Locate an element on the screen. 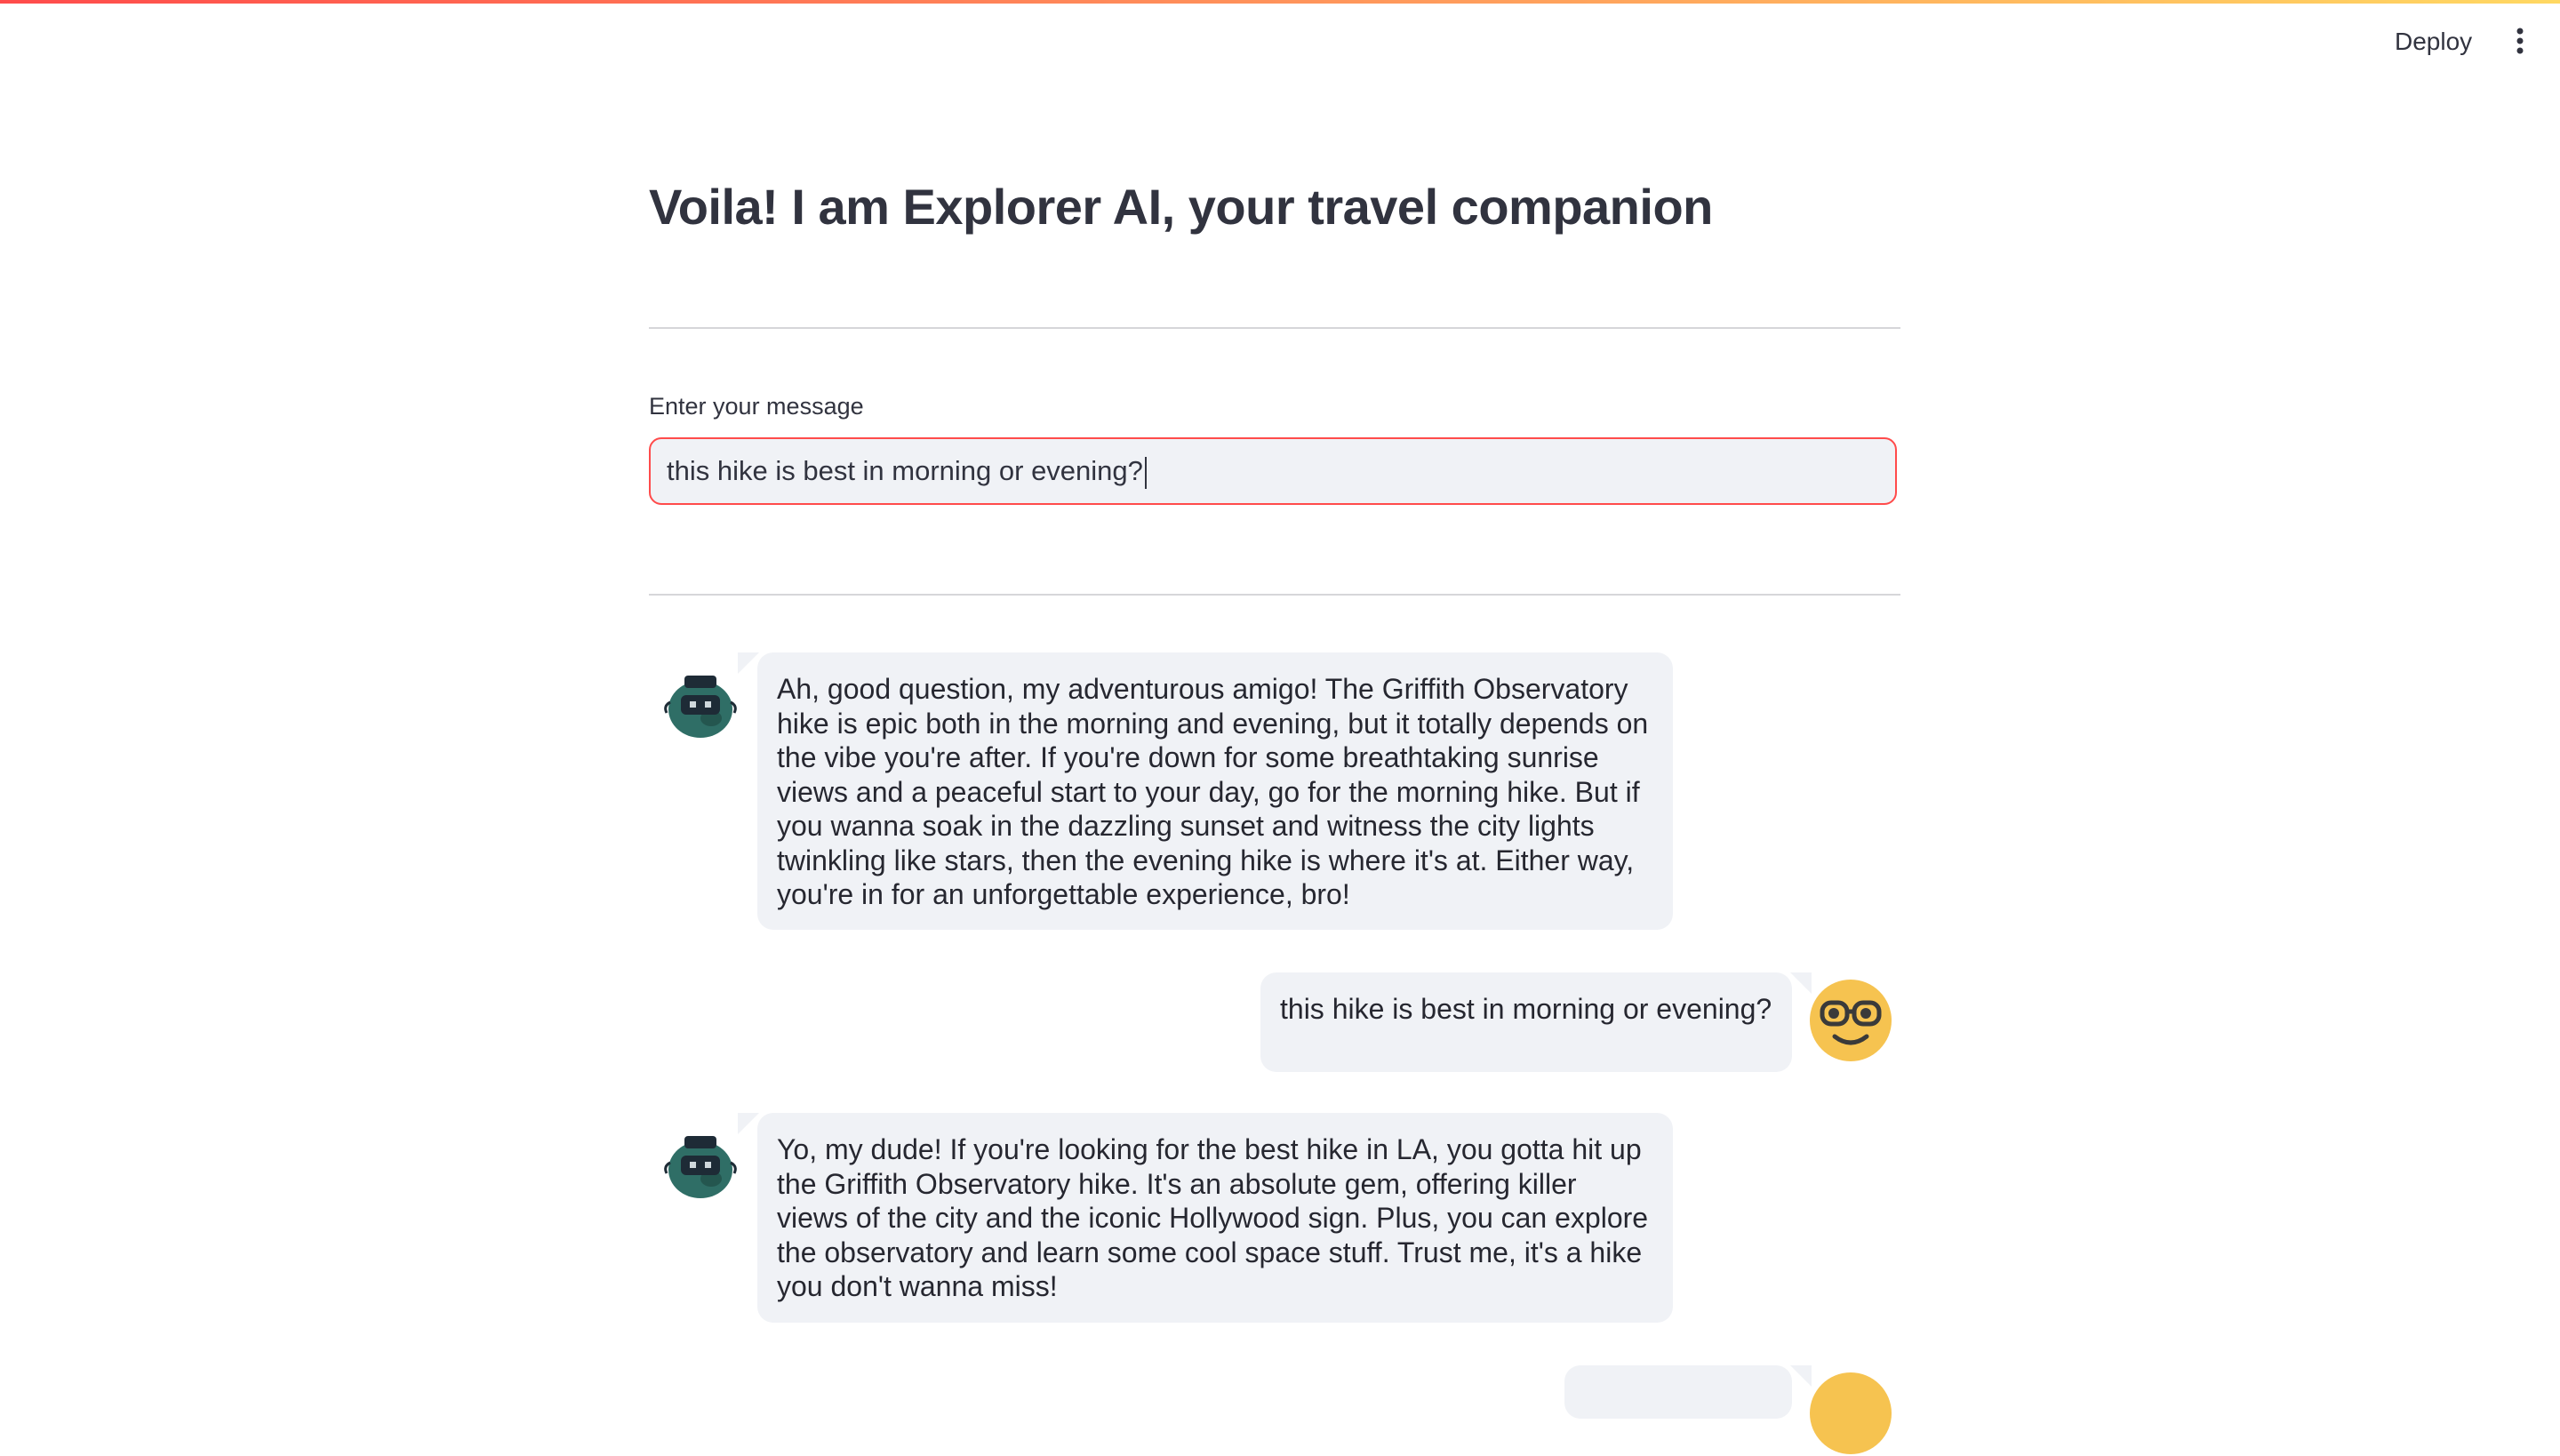 The image size is (2560, 1456). text-caret is located at coordinates (1145, 472).